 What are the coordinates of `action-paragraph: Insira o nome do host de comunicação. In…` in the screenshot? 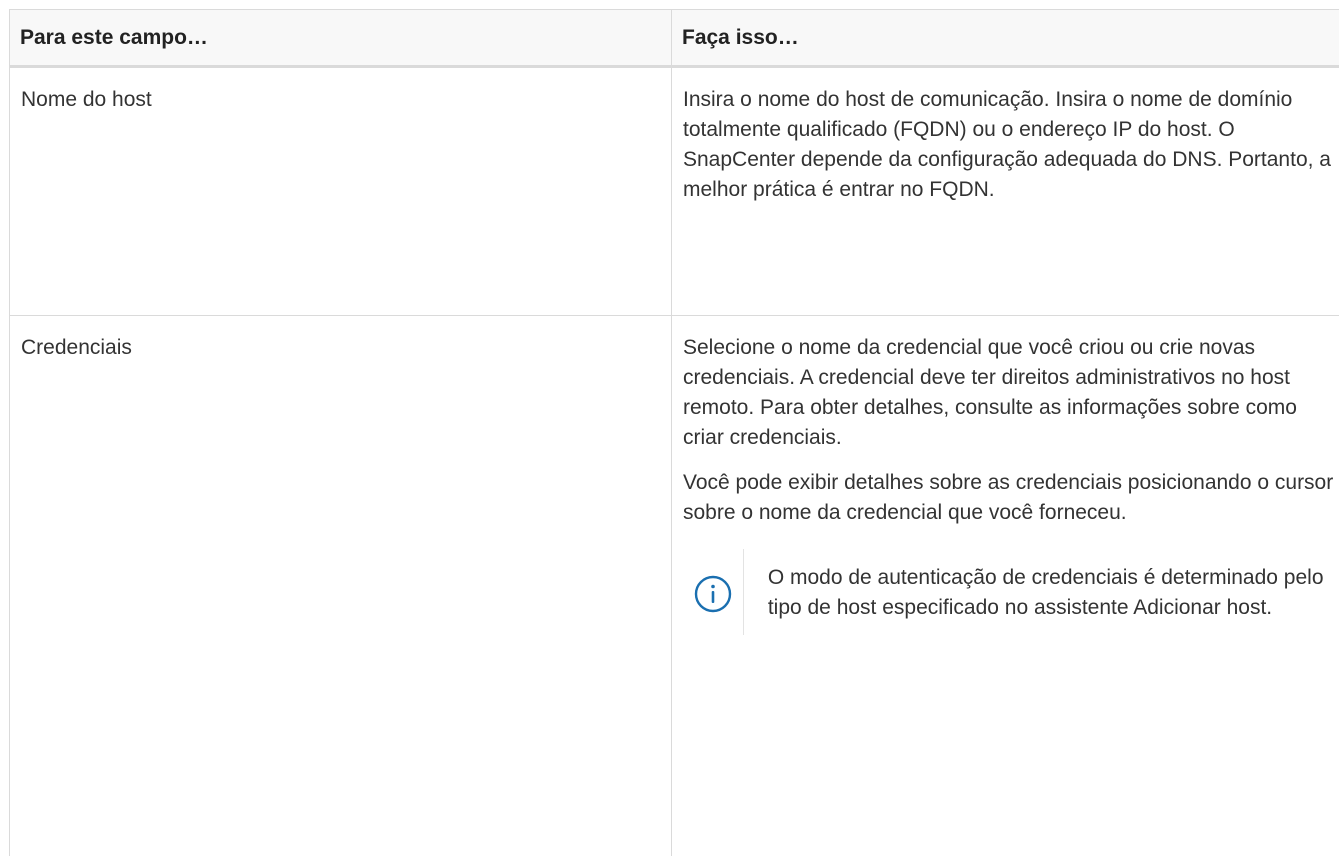 It's located at (1010, 145).